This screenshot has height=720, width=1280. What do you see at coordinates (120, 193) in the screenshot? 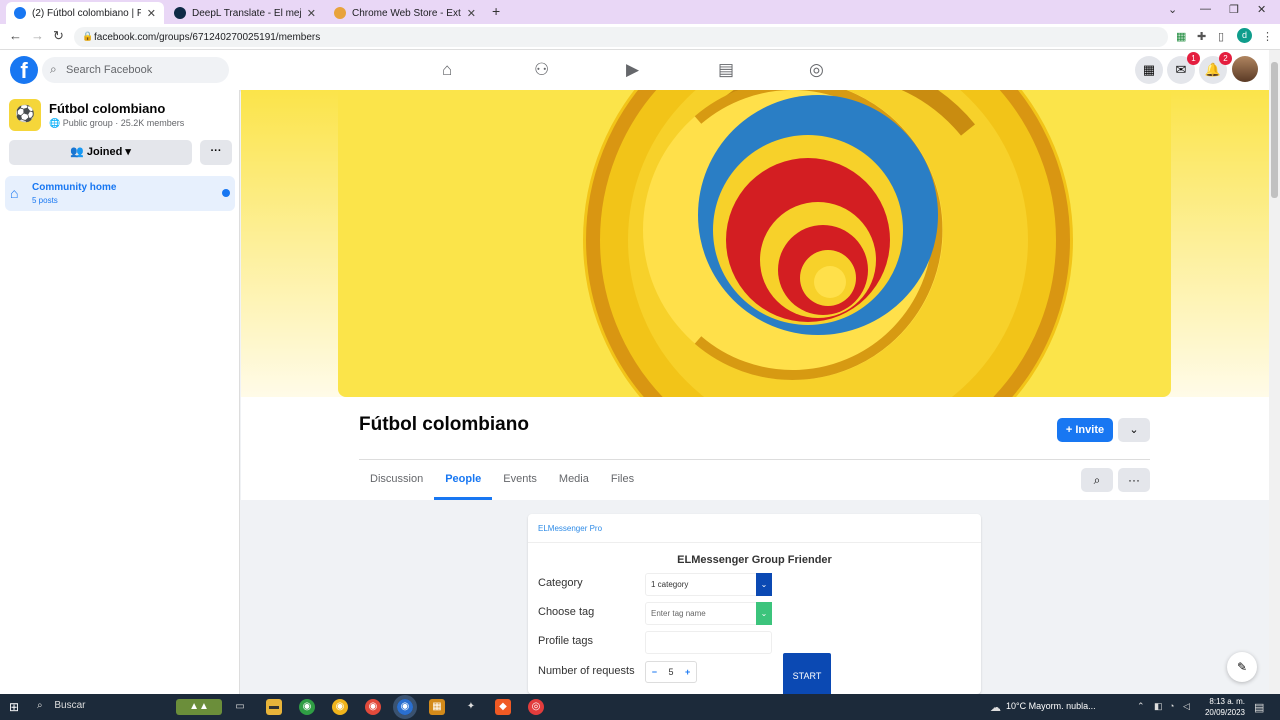
I see `sidebar-item-community-home: ⌂ Community home 5 posts` at bounding box center [120, 193].